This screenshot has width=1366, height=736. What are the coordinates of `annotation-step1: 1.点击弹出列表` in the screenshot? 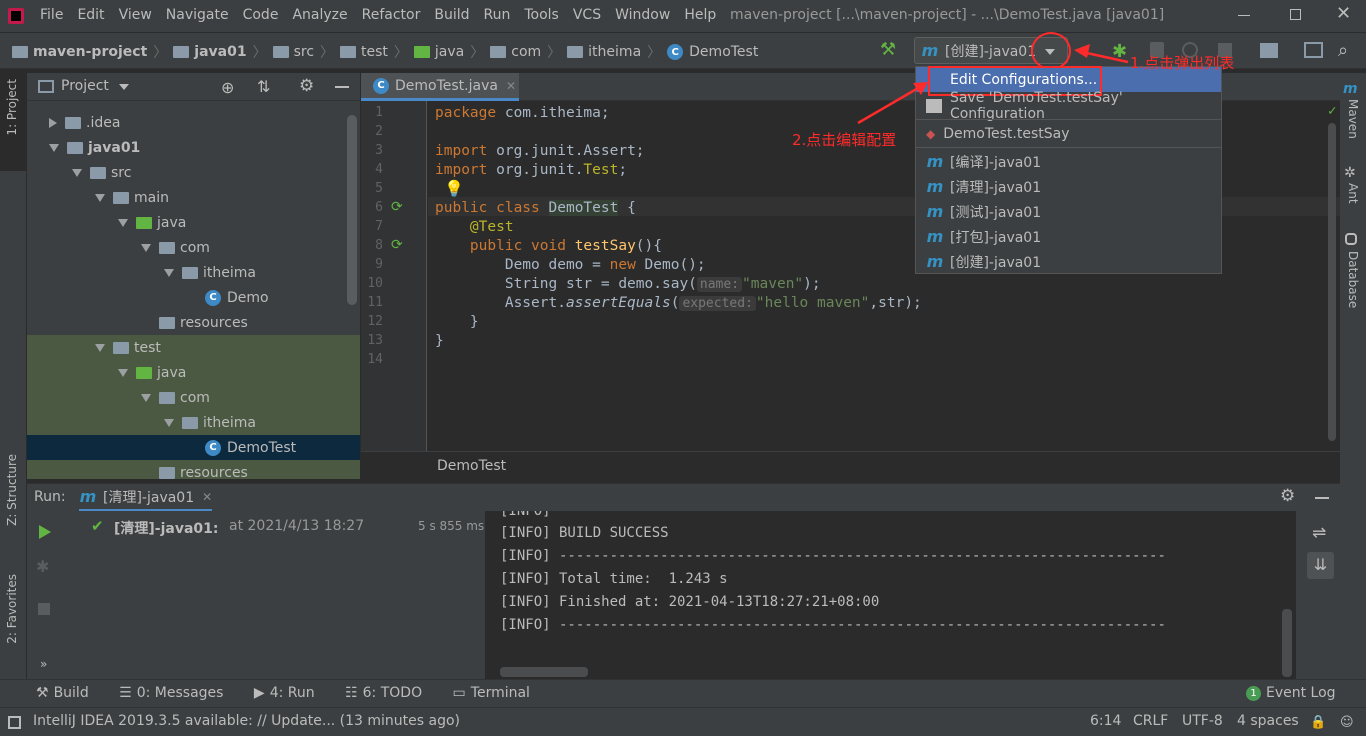 It's located at (1182, 63).